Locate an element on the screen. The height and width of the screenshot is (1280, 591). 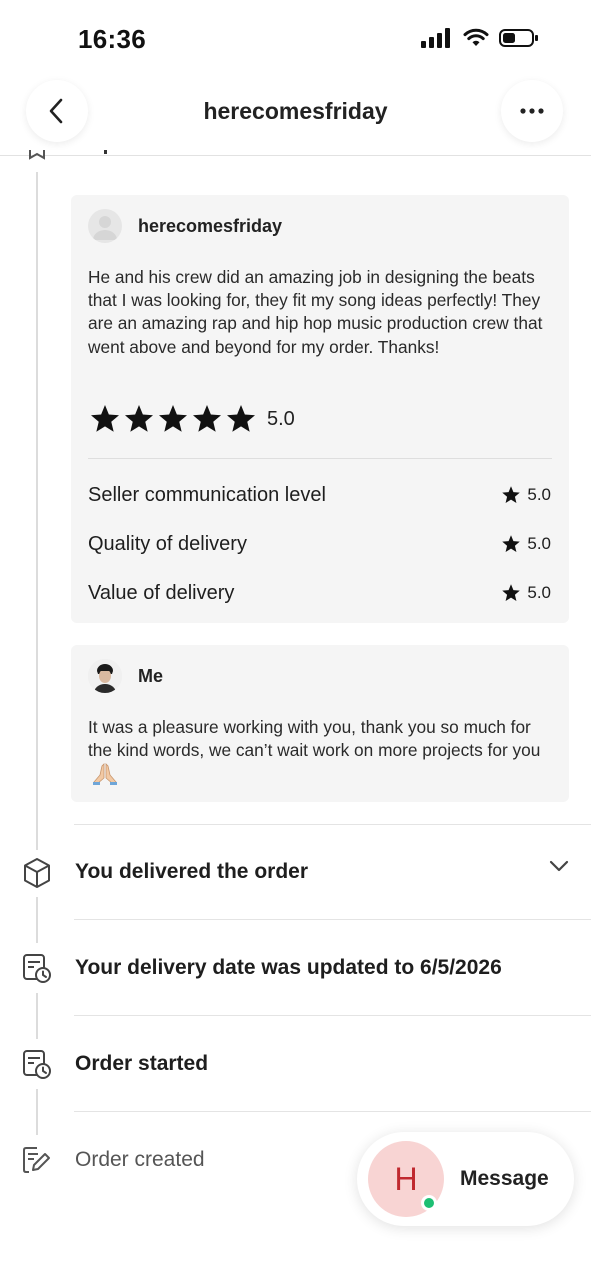
battery-icon is located at coordinates (518, 38).